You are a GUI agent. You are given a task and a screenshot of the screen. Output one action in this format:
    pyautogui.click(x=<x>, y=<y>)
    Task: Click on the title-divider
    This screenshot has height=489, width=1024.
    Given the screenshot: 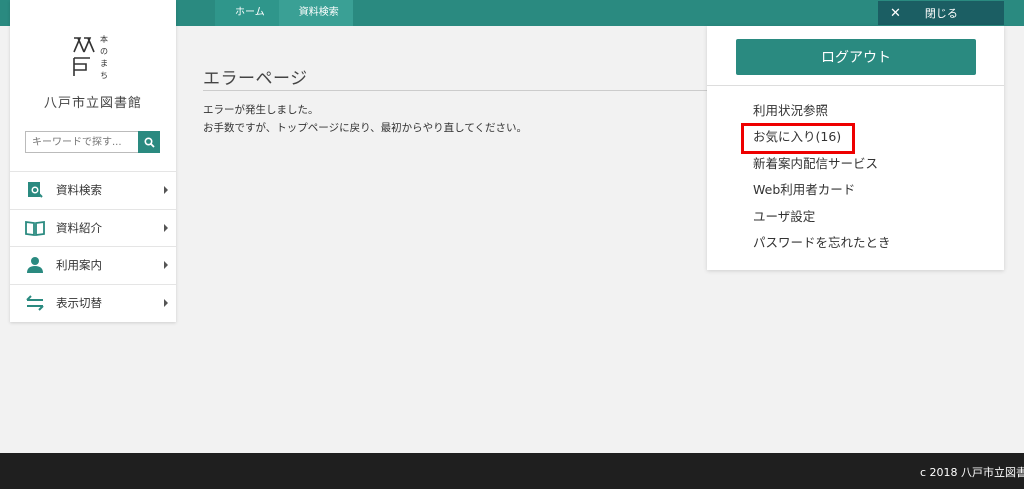 What is the action you would take?
    pyautogui.click(x=455, y=90)
    